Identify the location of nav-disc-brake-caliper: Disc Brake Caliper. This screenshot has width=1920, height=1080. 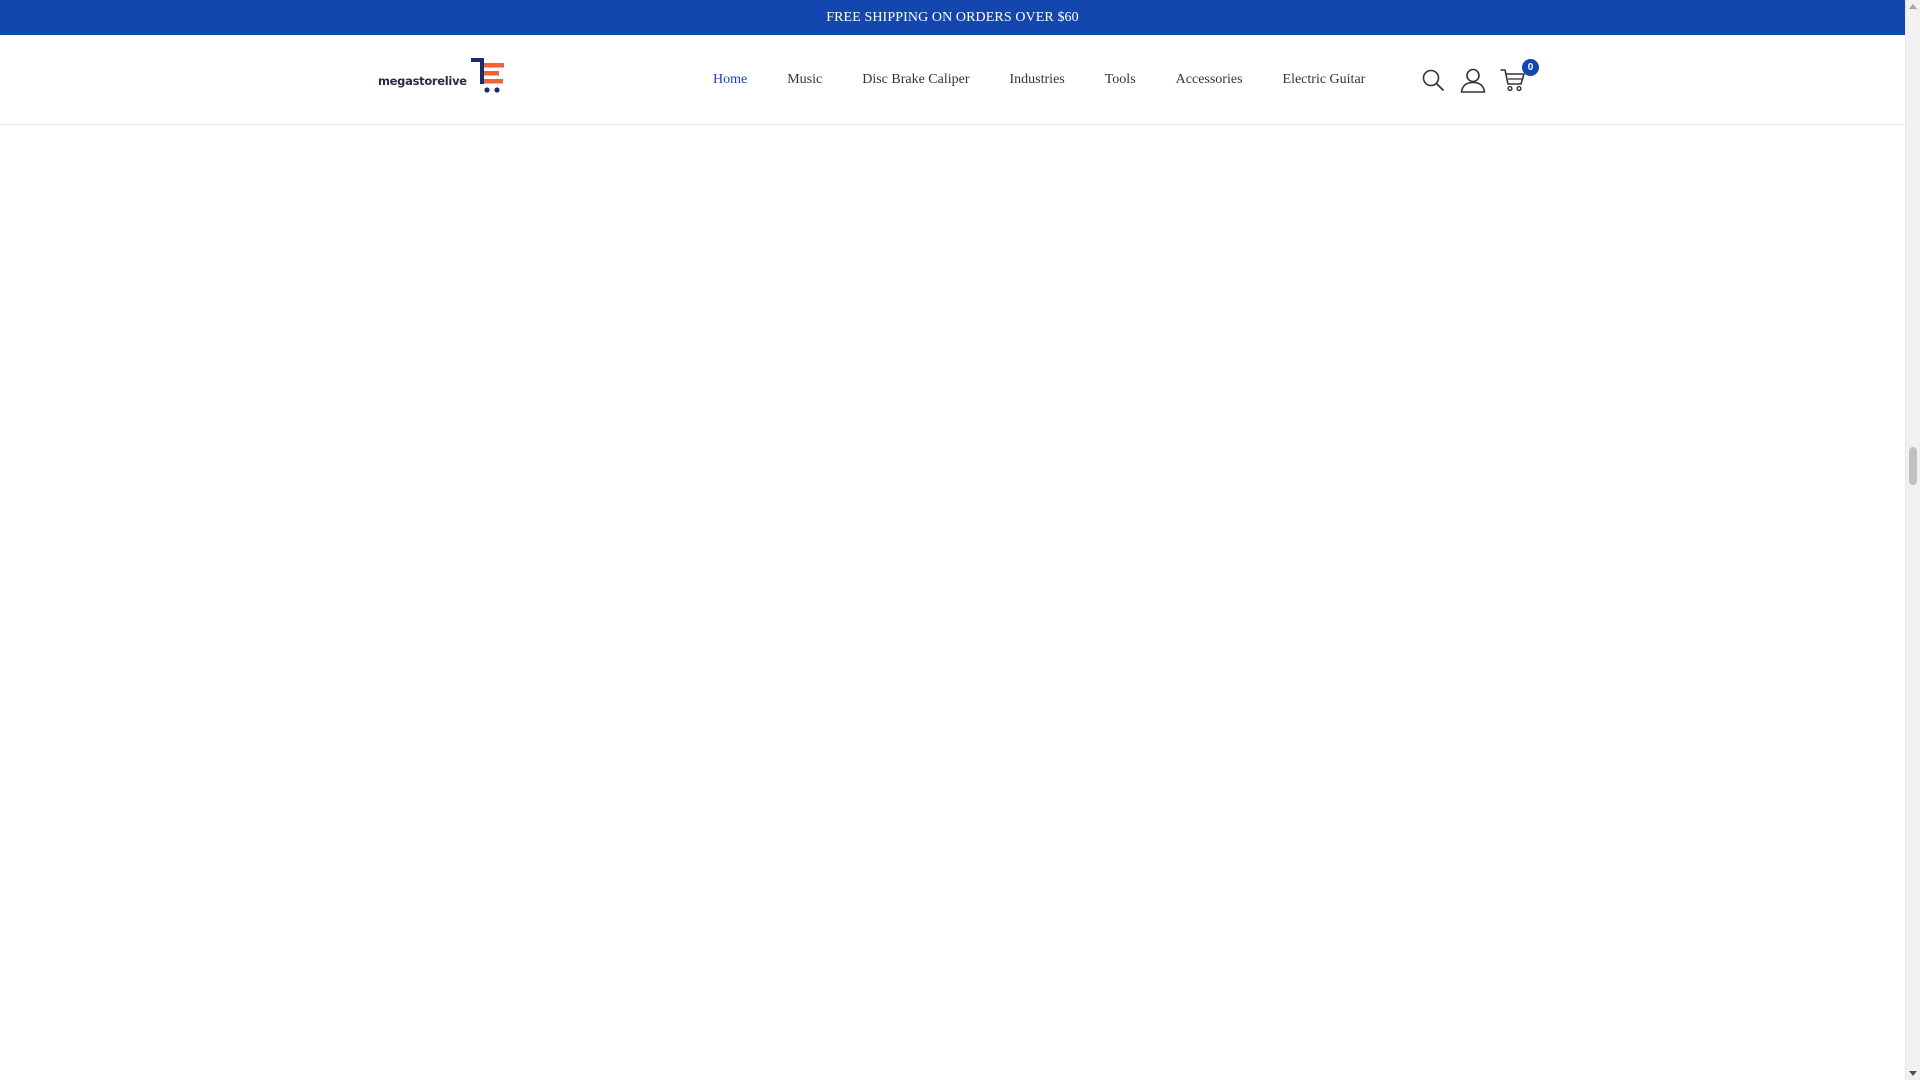
(915, 80).